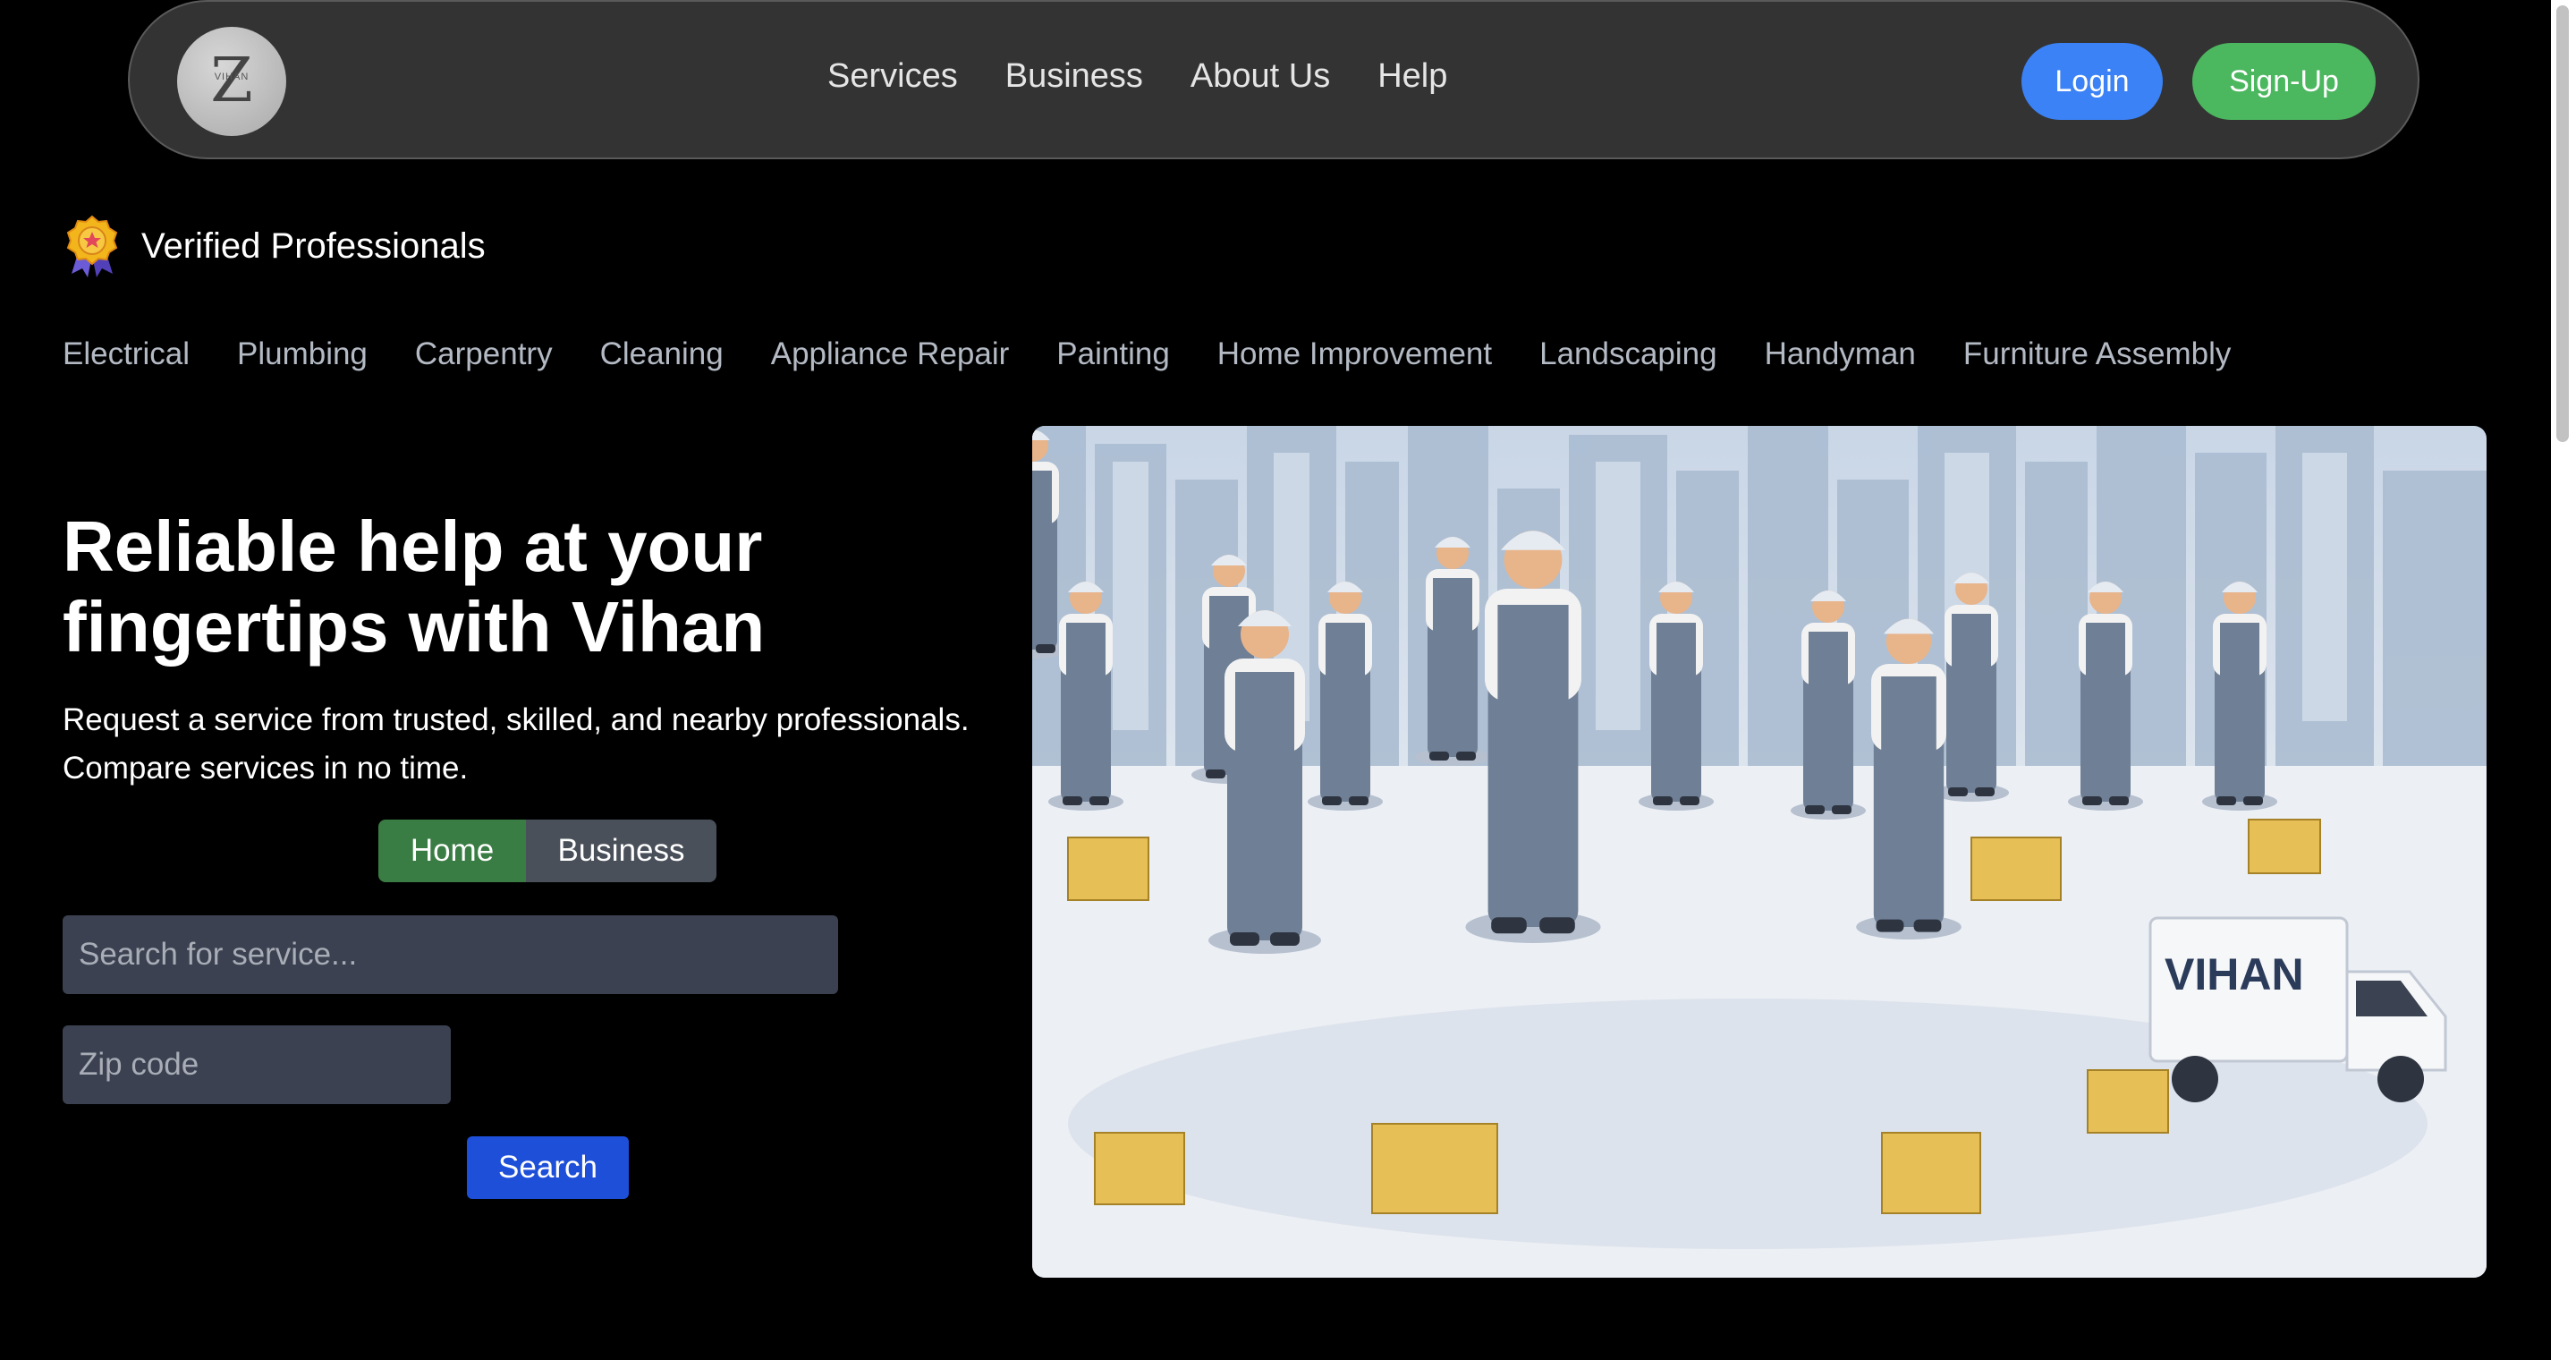 The height and width of the screenshot is (1360, 2576). What do you see at coordinates (92, 246) in the screenshot?
I see `award-badge-icon` at bounding box center [92, 246].